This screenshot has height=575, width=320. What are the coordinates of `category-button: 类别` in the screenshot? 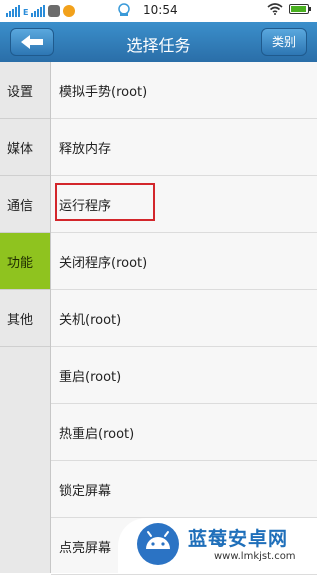 It's located at (284, 42).